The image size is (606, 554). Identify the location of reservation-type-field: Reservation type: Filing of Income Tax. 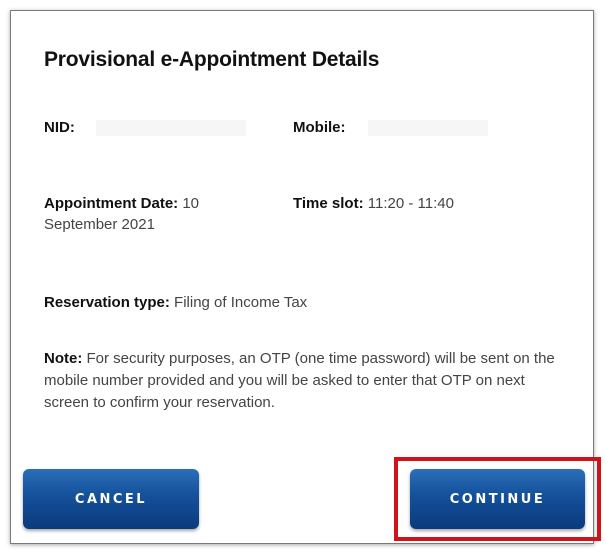
(175, 302).